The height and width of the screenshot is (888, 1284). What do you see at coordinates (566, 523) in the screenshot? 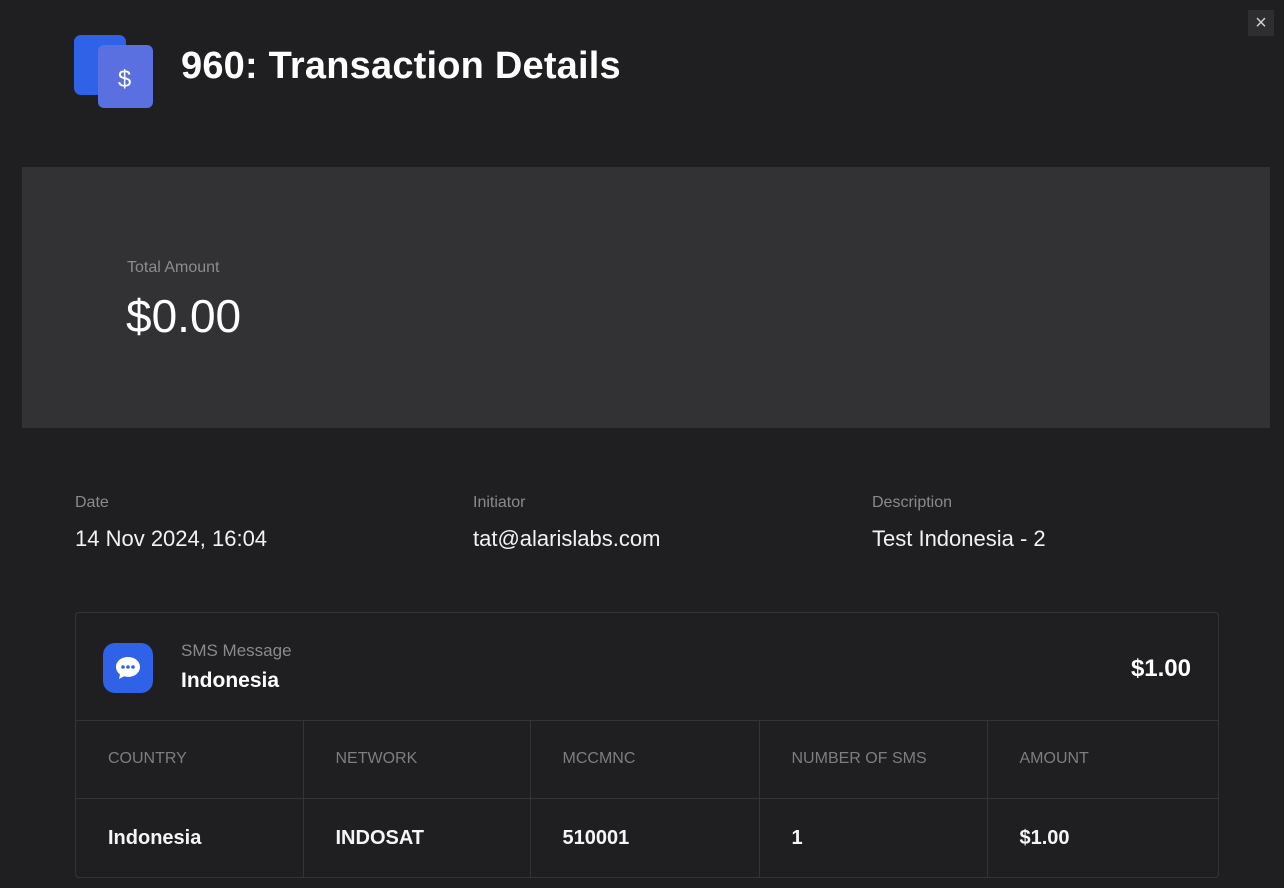
I see `initiator-field: Initiator tat@alarislabs.com` at bounding box center [566, 523].